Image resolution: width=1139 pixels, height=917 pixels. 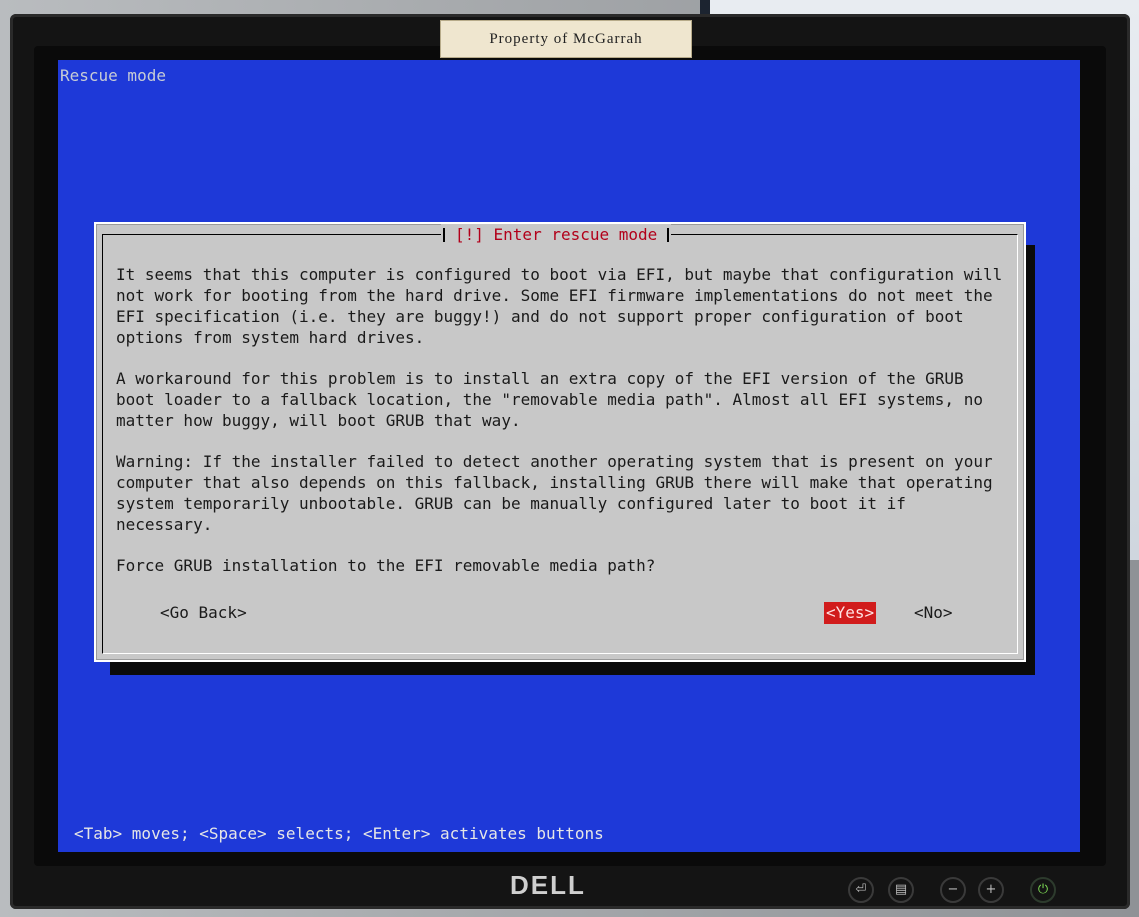 I want to click on menu-icon: ▤, so click(x=901, y=890).